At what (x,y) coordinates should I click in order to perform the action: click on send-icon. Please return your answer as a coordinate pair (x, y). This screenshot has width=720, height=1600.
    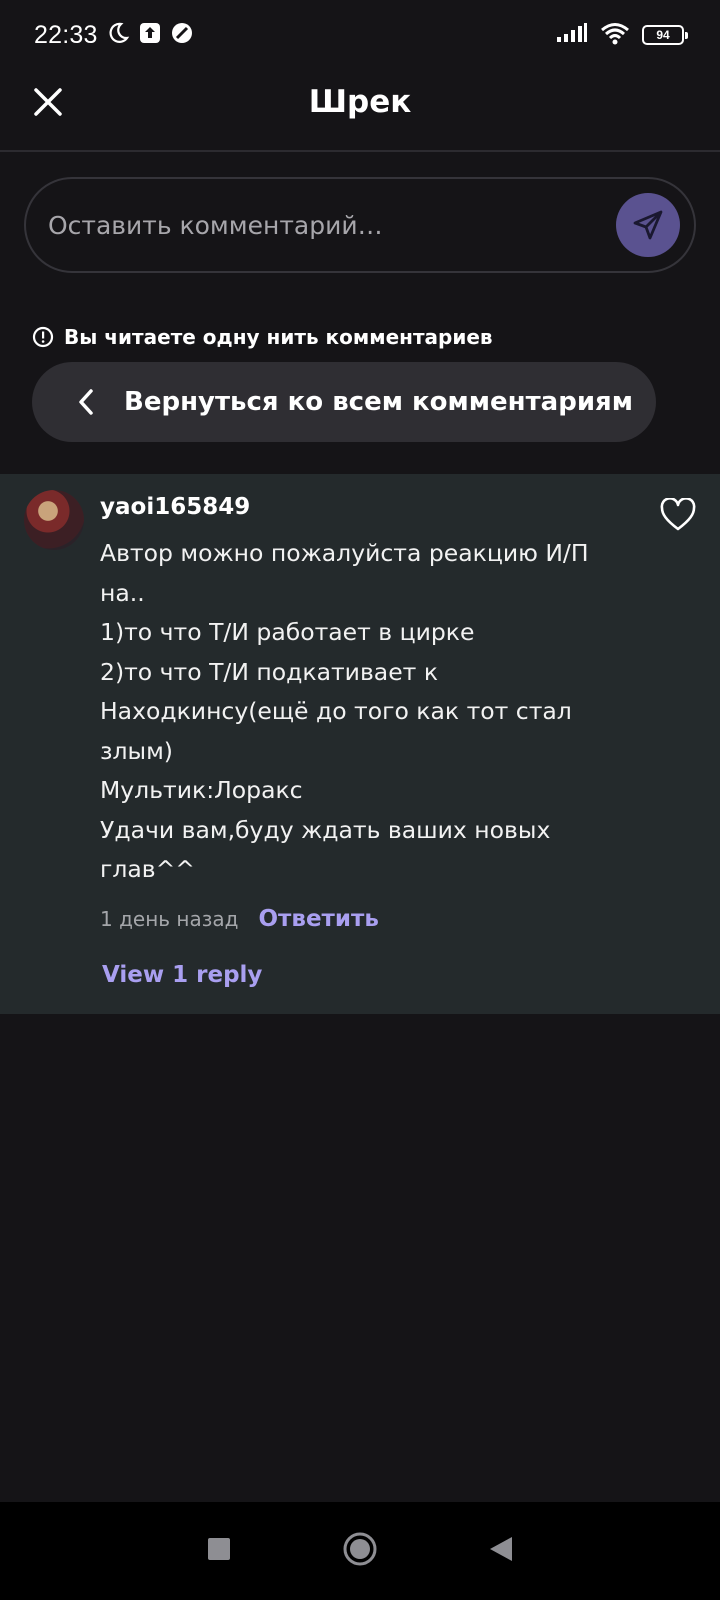
    Looking at the image, I should click on (648, 225).